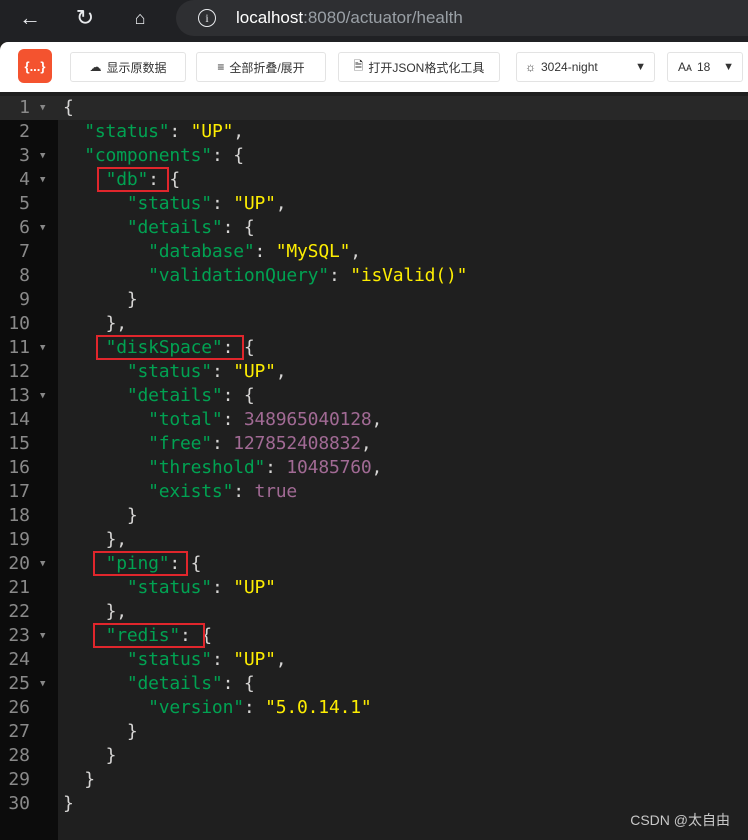  I want to click on show-raw-button: ☁ 显示原数据, so click(128, 67).